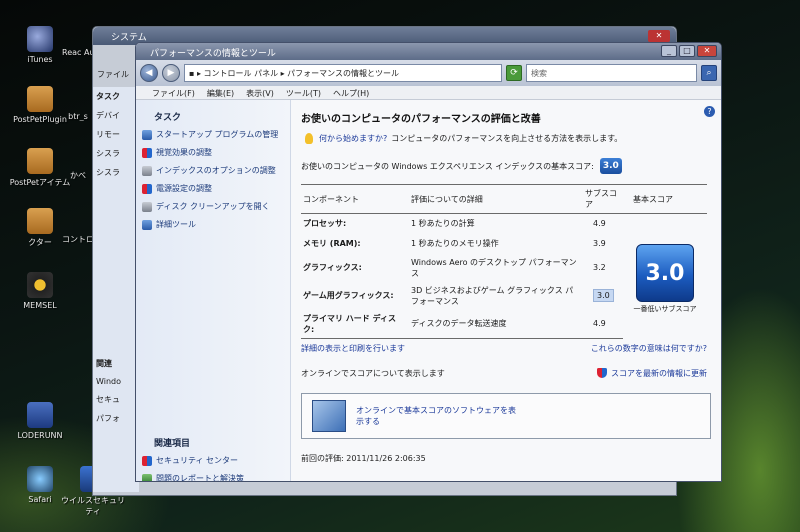 Image resolution: width=800 pixels, height=532 pixels. Describe the element at coordinates (213, 188) in the screenshot. I see `sidebar-item-power-settings: 電源設定の調整` at that location.